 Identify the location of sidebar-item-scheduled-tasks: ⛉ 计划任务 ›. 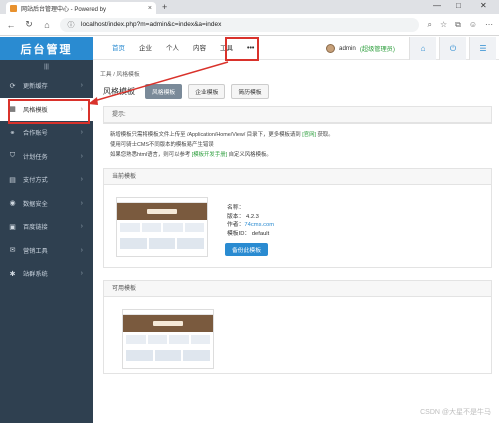
(46, 157).